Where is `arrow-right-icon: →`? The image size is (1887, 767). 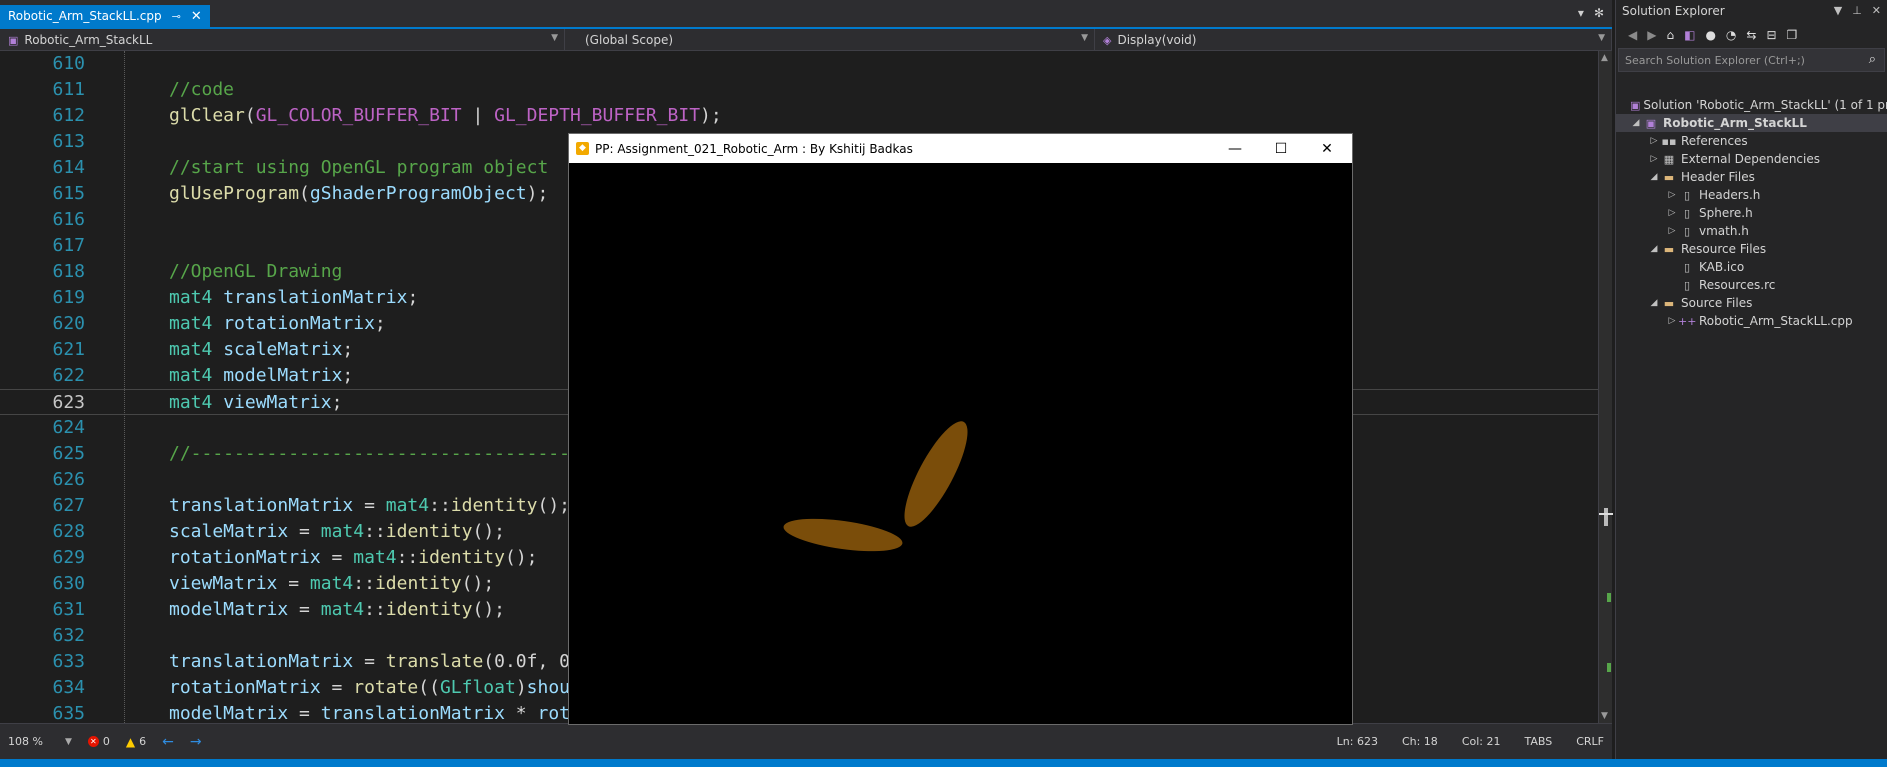
arrow-right-icon: → is located at coordinates (196, 742).